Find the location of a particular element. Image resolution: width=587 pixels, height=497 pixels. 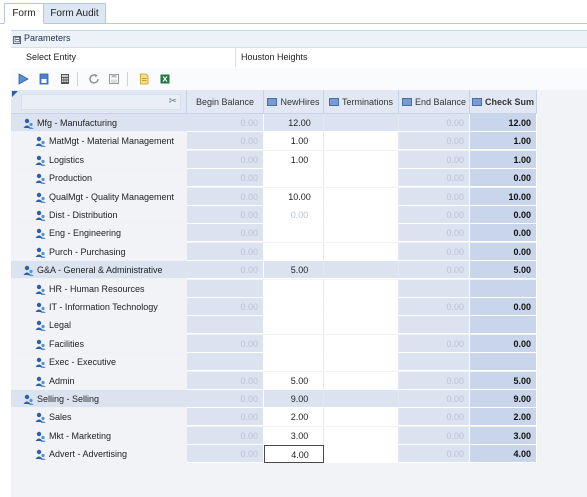

grid-filter-input: ✂ is located at coordinates (101, 102).